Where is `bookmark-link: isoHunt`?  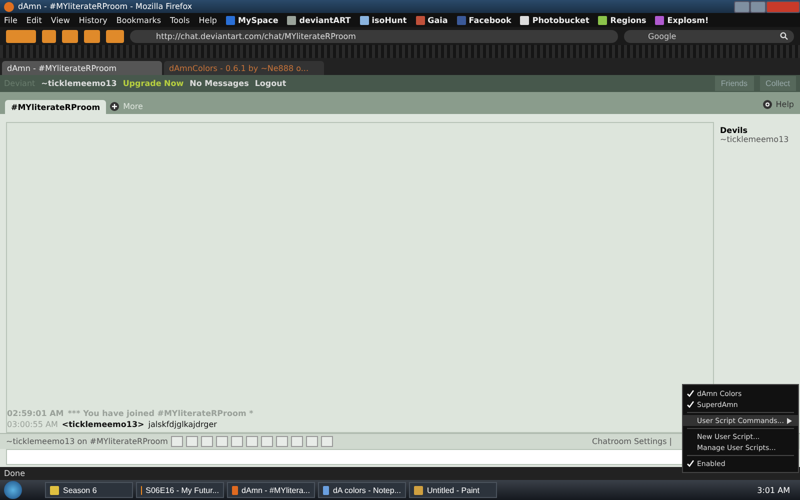
bookmark-link: isoHunt is located at coordinates (389, 20).